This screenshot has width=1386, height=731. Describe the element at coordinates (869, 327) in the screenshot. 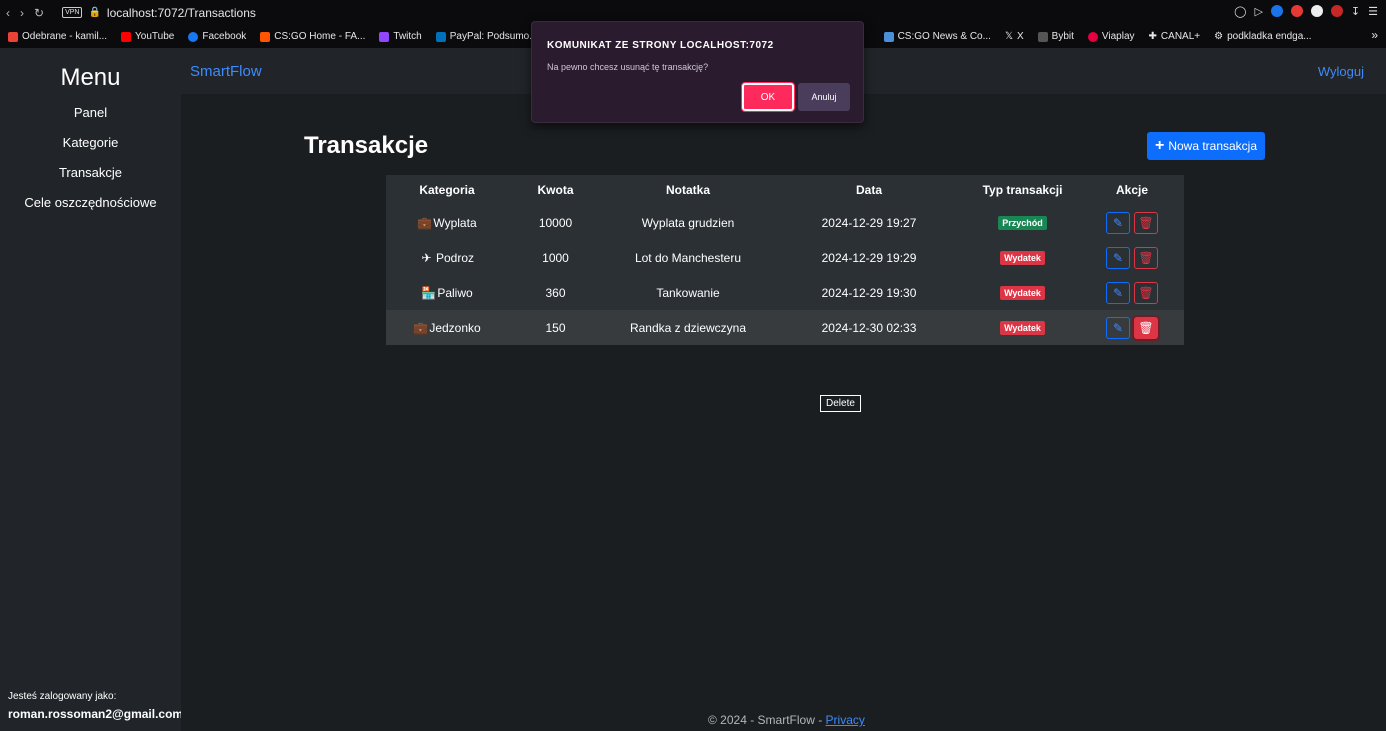

I see `date-cell: 2024-12-30 02:33` at that location.